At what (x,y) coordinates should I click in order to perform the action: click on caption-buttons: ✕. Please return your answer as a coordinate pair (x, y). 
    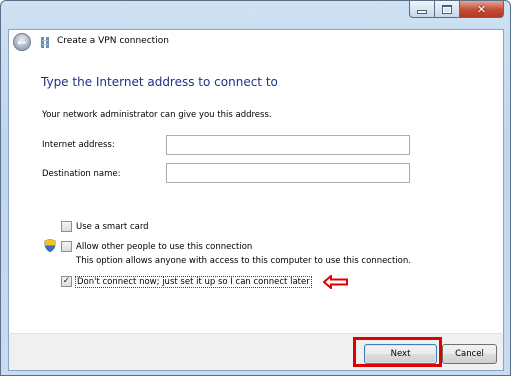
    Looking at the image, I should click on (456, 10).